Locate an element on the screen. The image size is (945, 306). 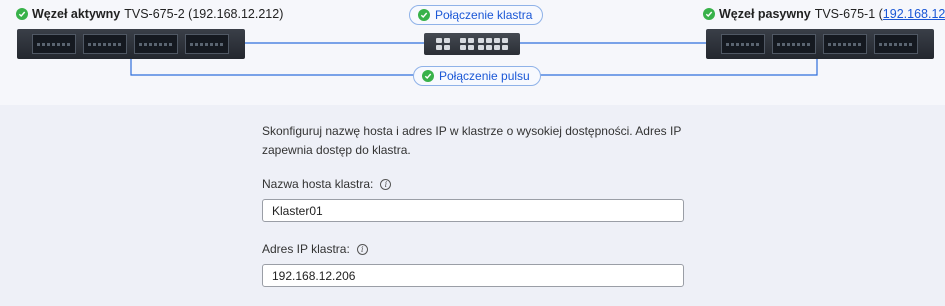
heartbeat-connection-label: Połączenie pulsu is located at coordinates (484, 76).